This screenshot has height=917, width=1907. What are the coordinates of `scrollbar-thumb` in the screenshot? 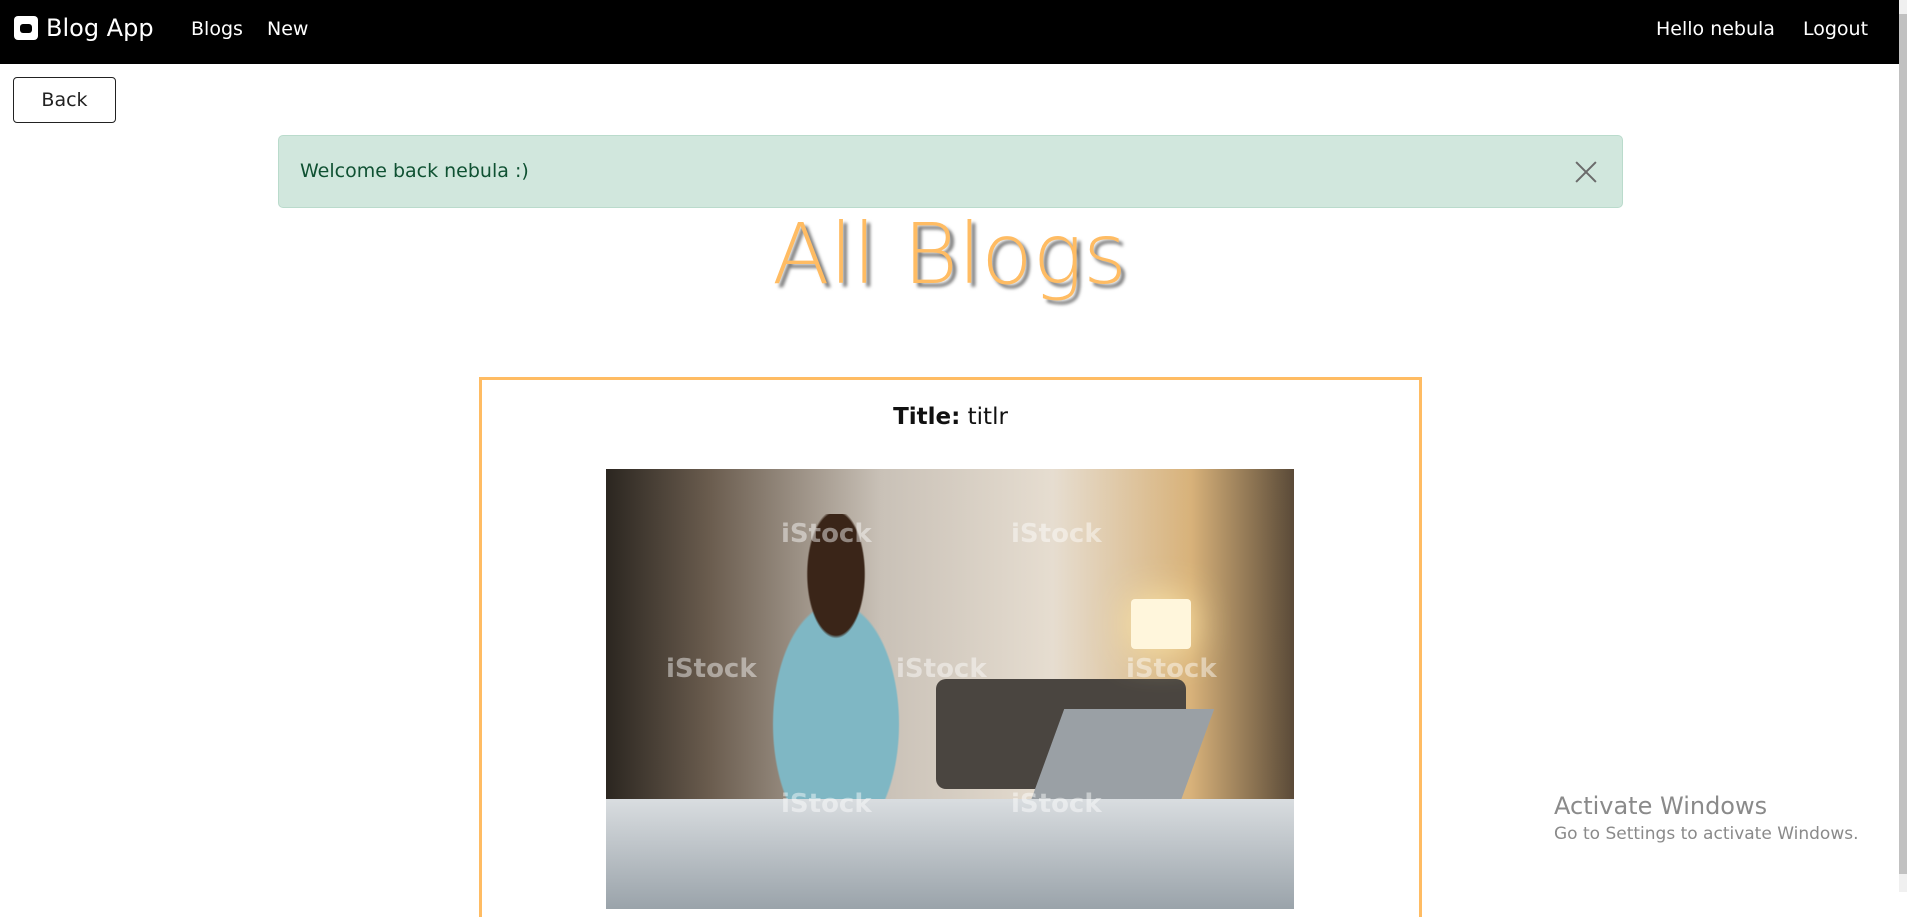 It's located at (1903, 444).